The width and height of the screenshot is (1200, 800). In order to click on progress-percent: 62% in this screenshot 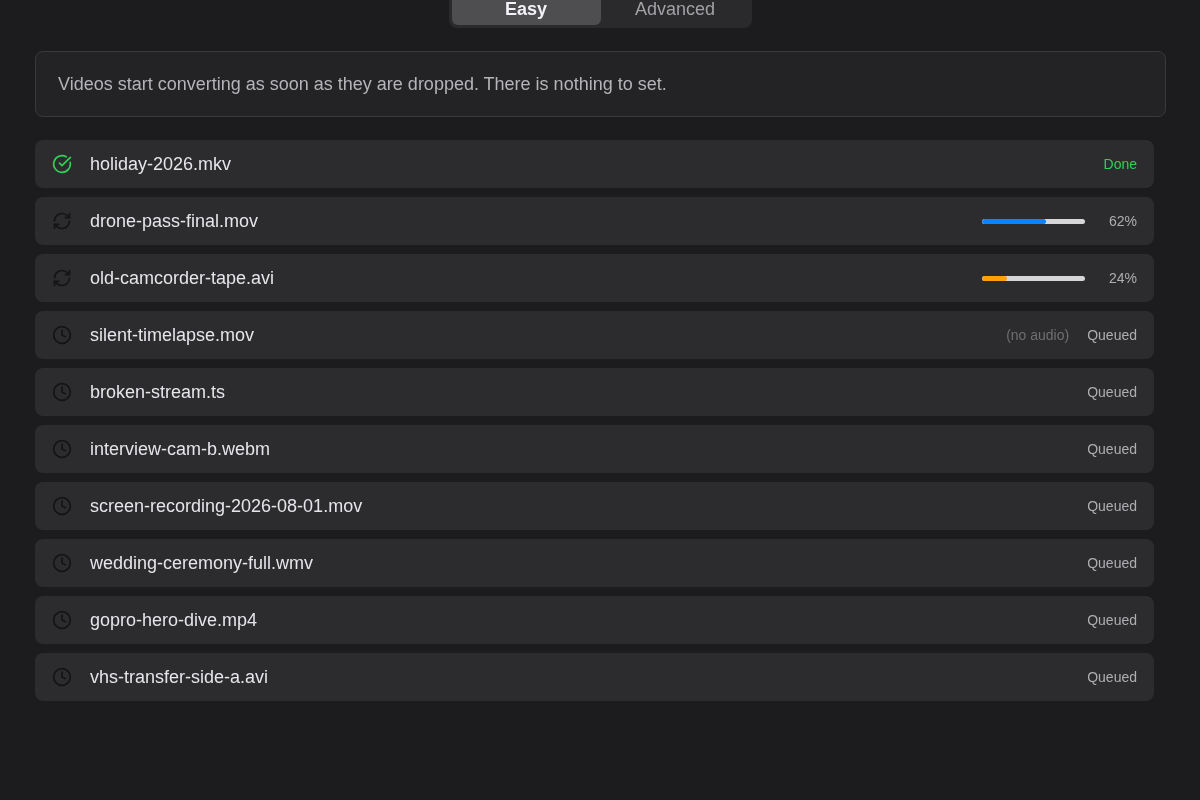, I will do `click(1122, 221)`.